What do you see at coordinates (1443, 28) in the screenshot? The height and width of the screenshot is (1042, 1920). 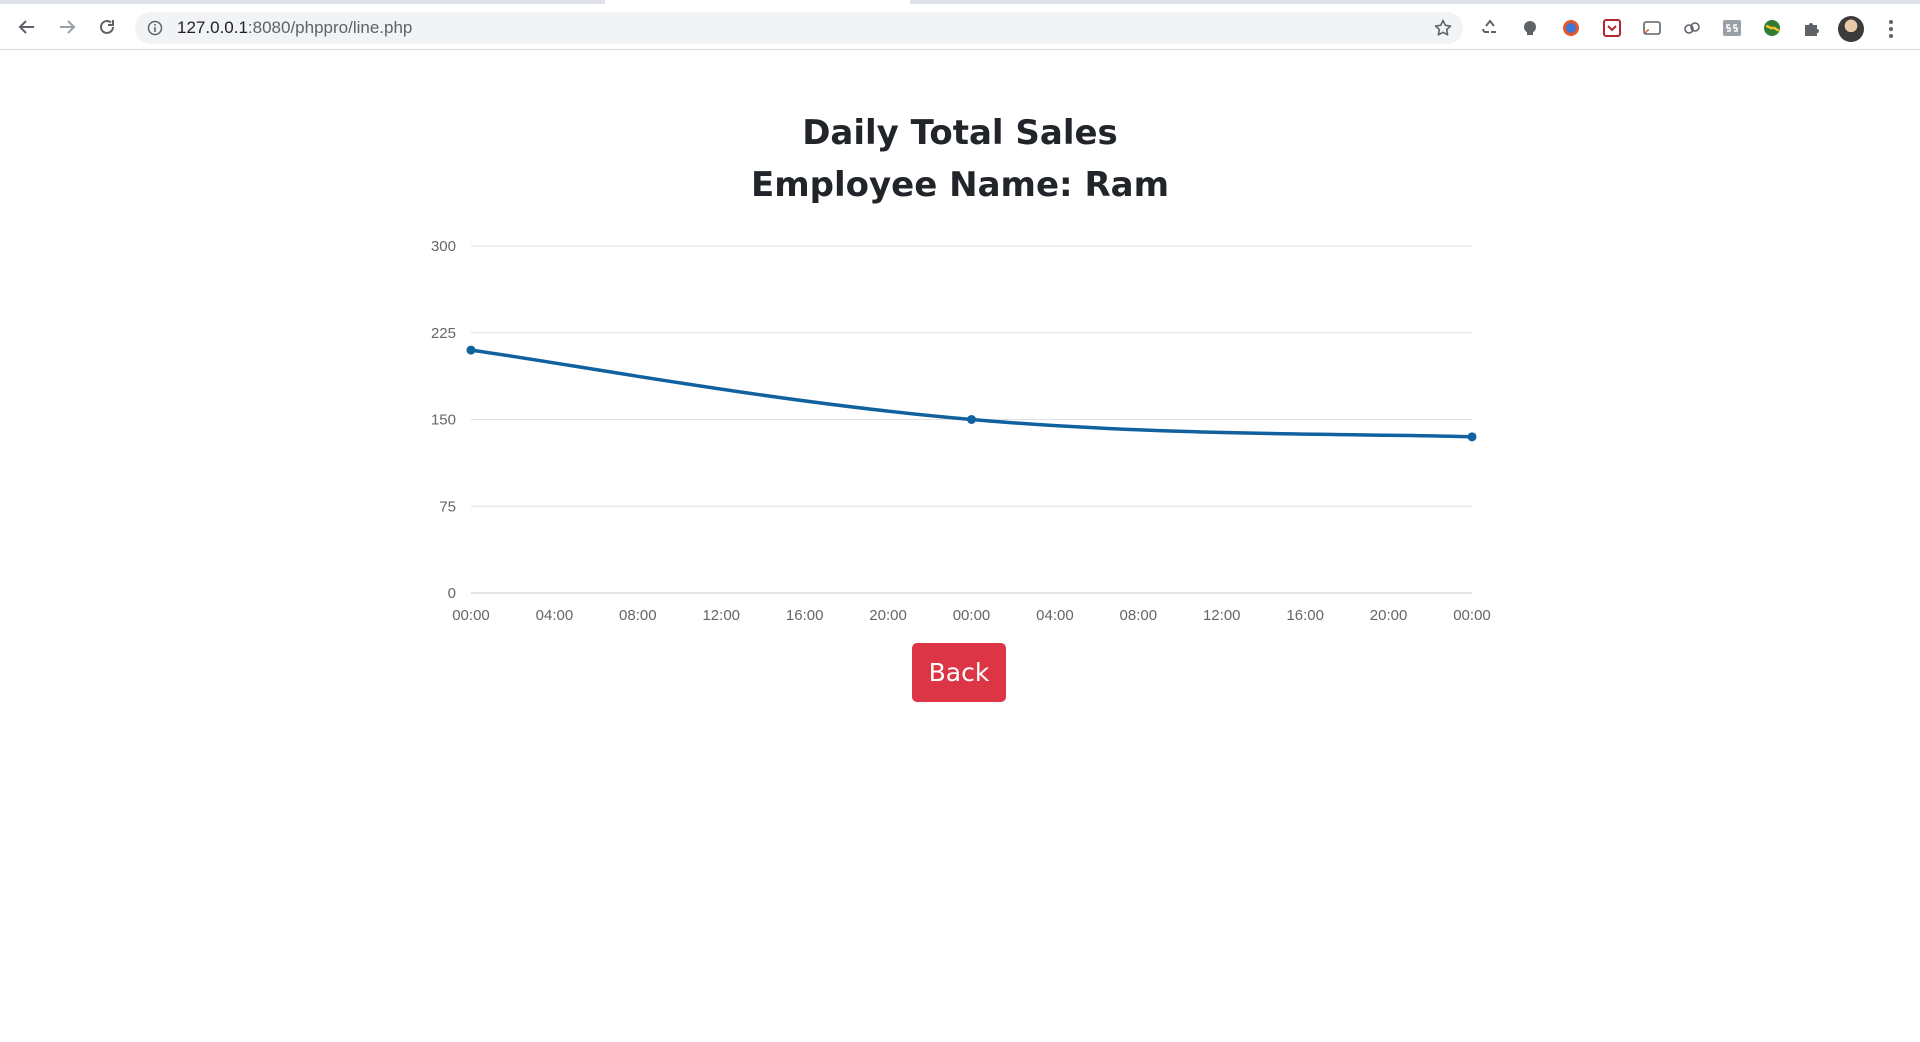 I see `bookmark-star-icon` at bounding box center [1443, 28].